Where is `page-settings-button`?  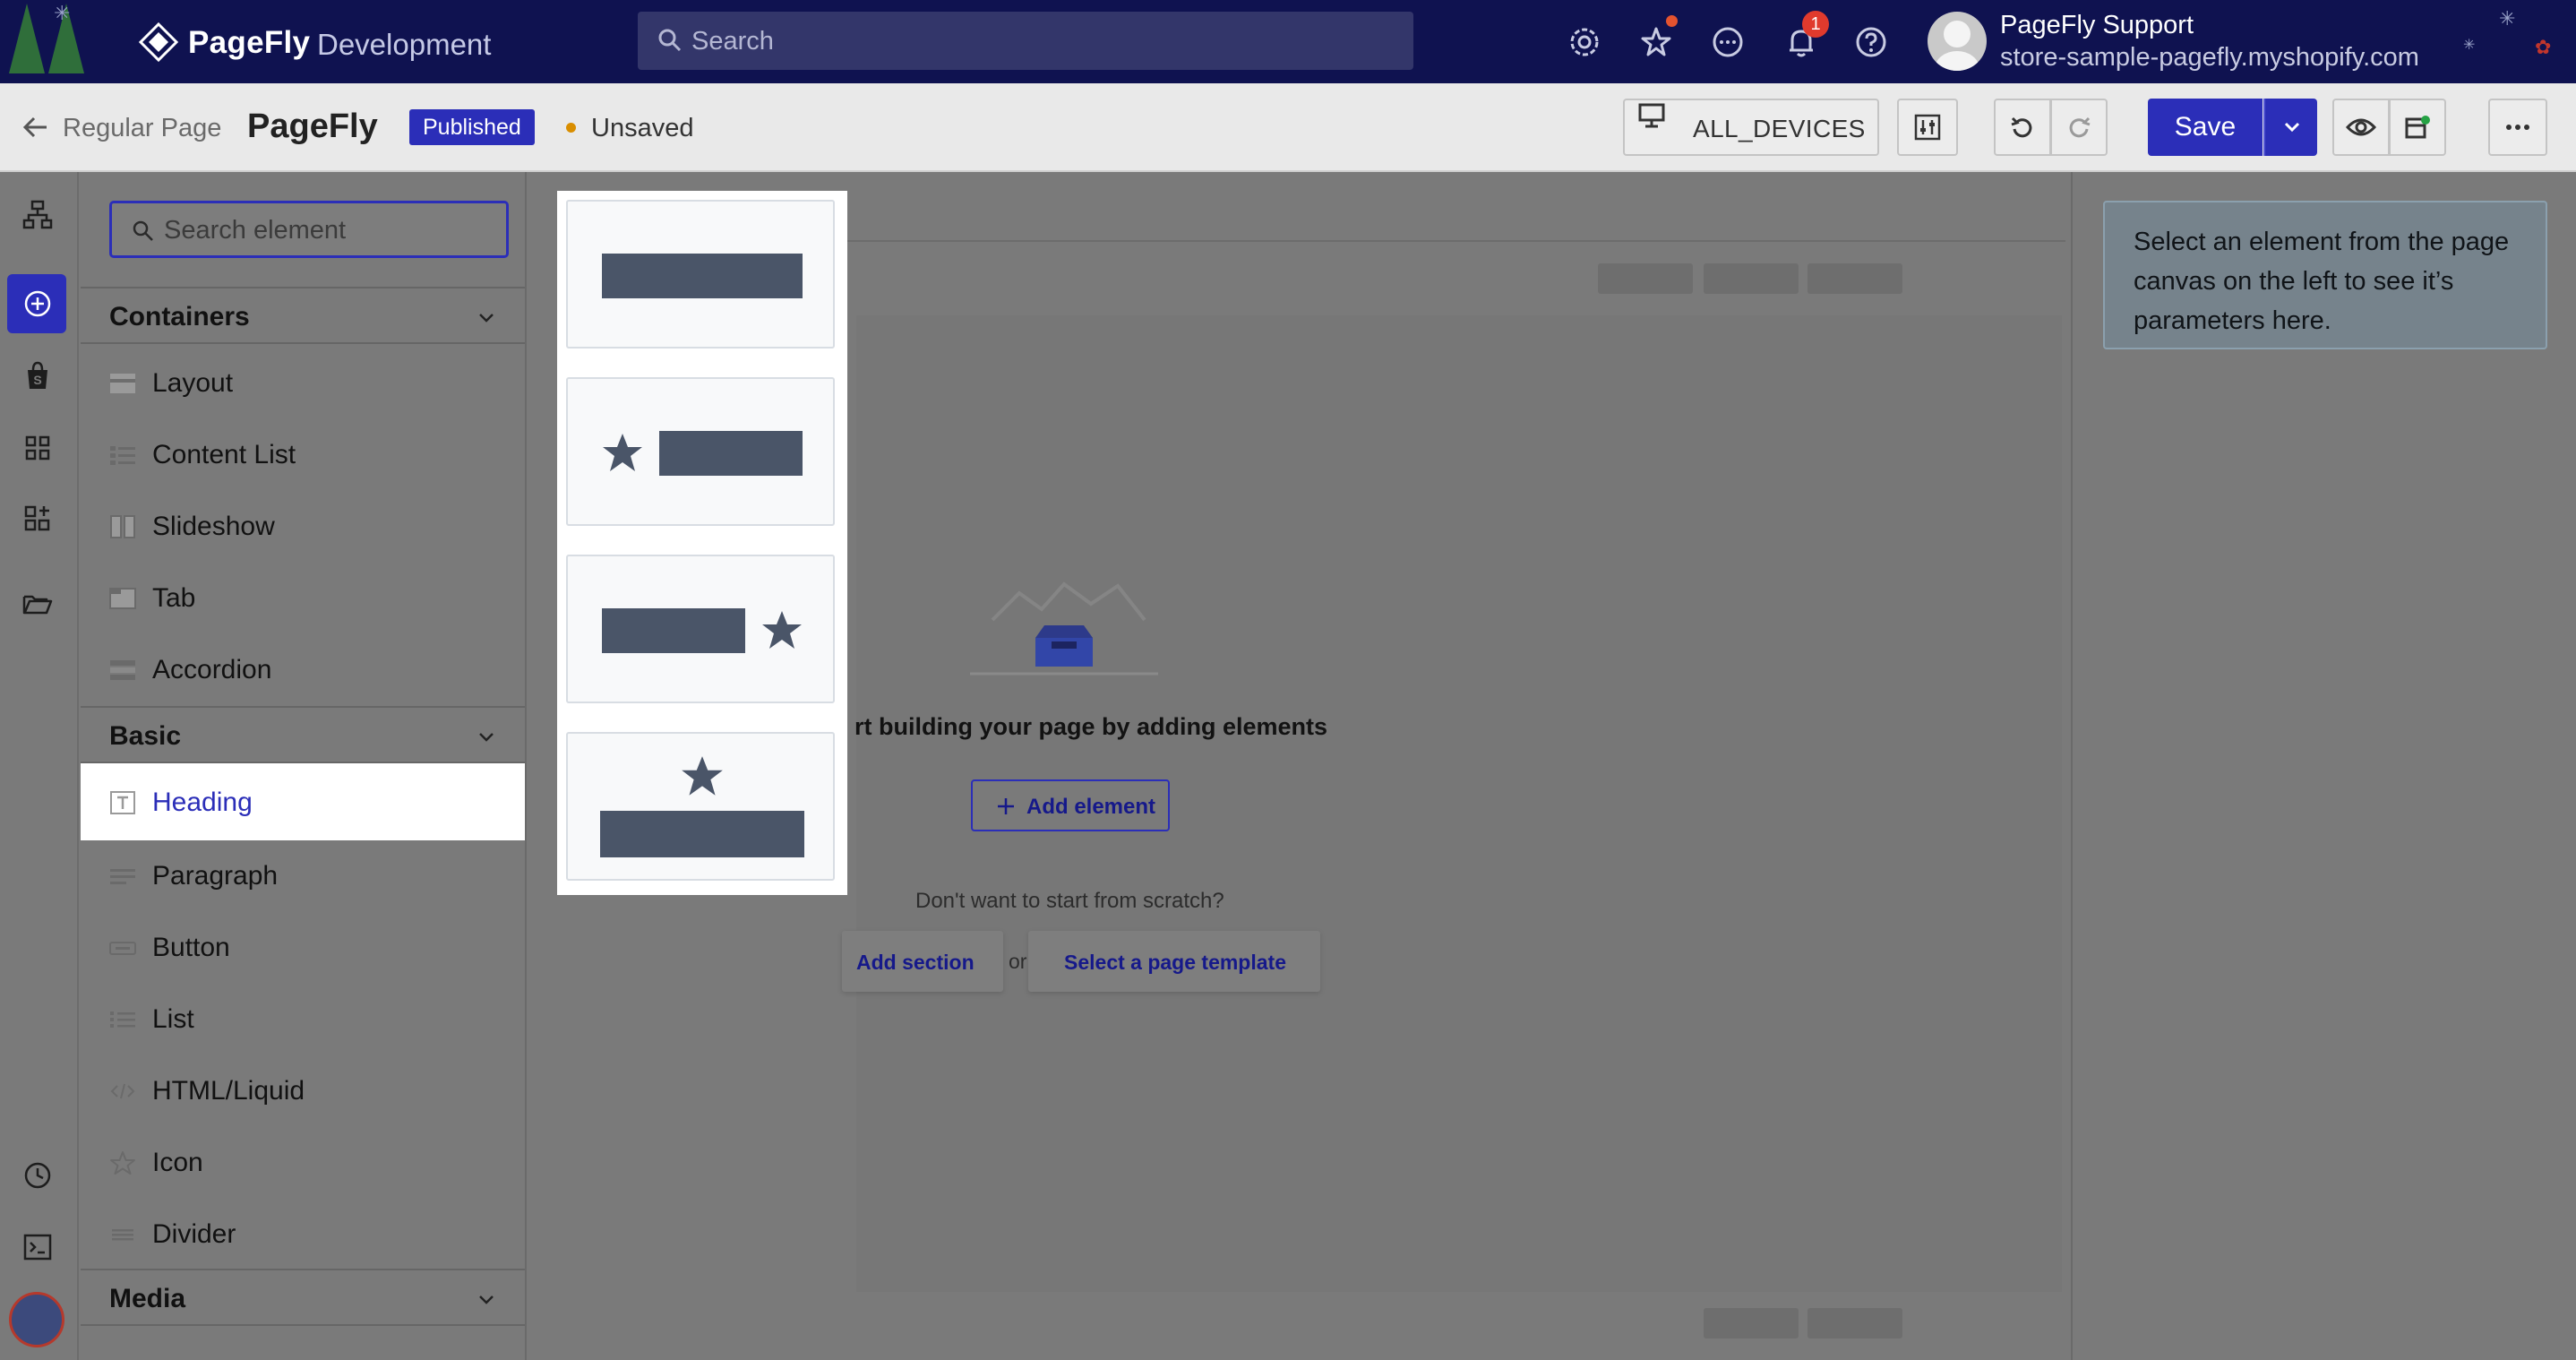
page-settings-button is located at coordinates (1927, 127).